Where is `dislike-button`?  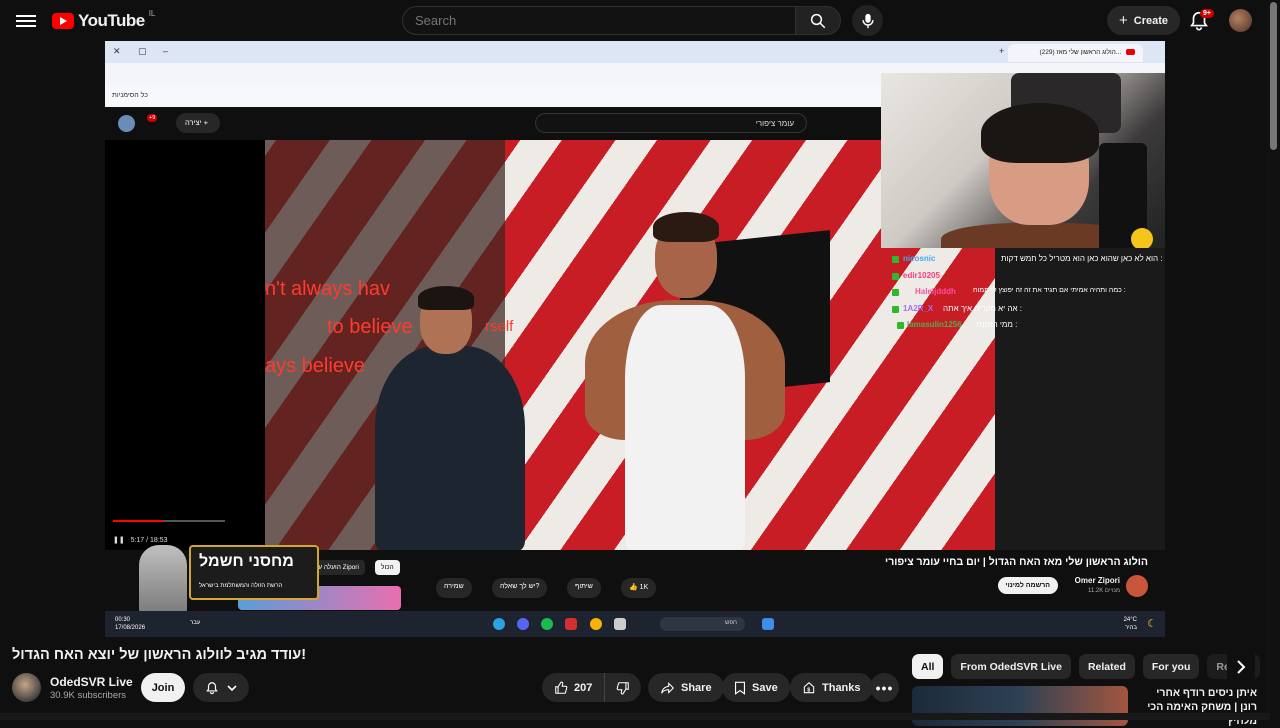
dislike-button is located at coordinates (623, 687).